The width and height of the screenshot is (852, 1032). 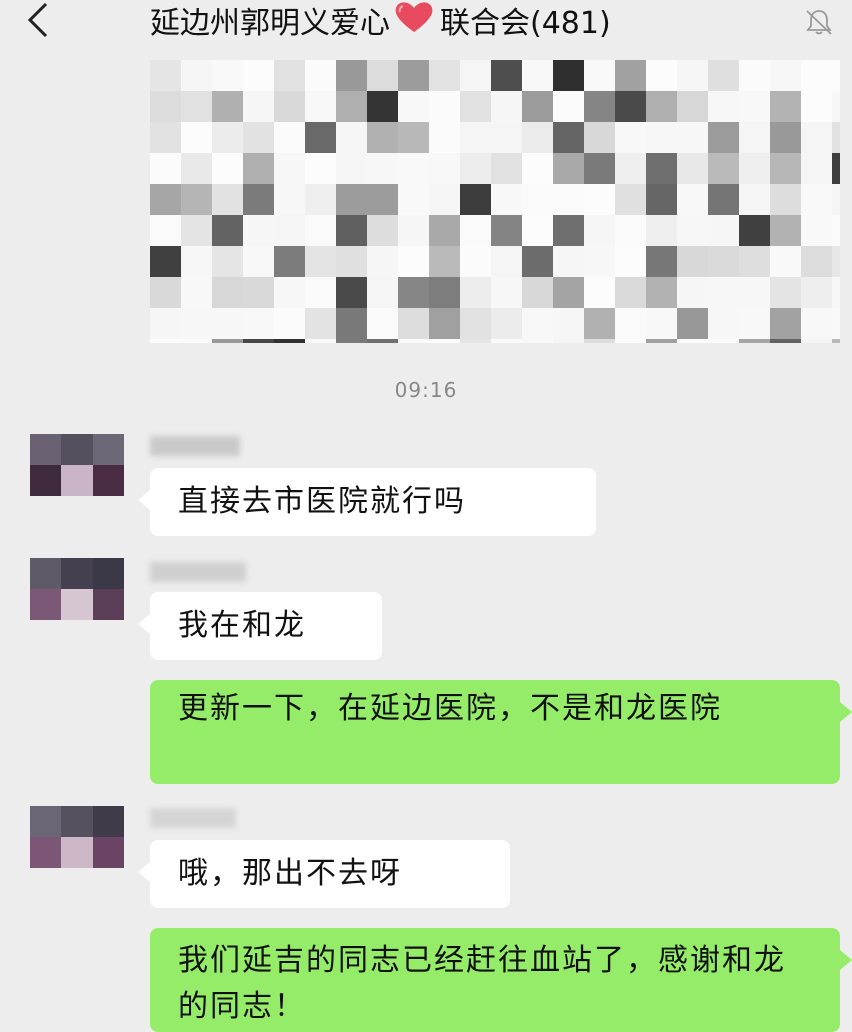 What do you see at coordinates (501, 980) in the screenshot?
I see `message-bubble-outgoing: 我们延吉的同志已经赶往血站了，感谢和龙的同志！` at bounding box center [501, 980].